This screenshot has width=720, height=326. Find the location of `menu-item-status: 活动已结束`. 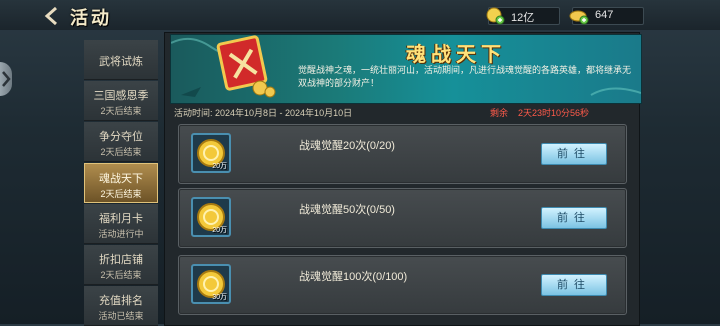

menu-item-status: 活动已结束 is located at coordinates (121, 316).